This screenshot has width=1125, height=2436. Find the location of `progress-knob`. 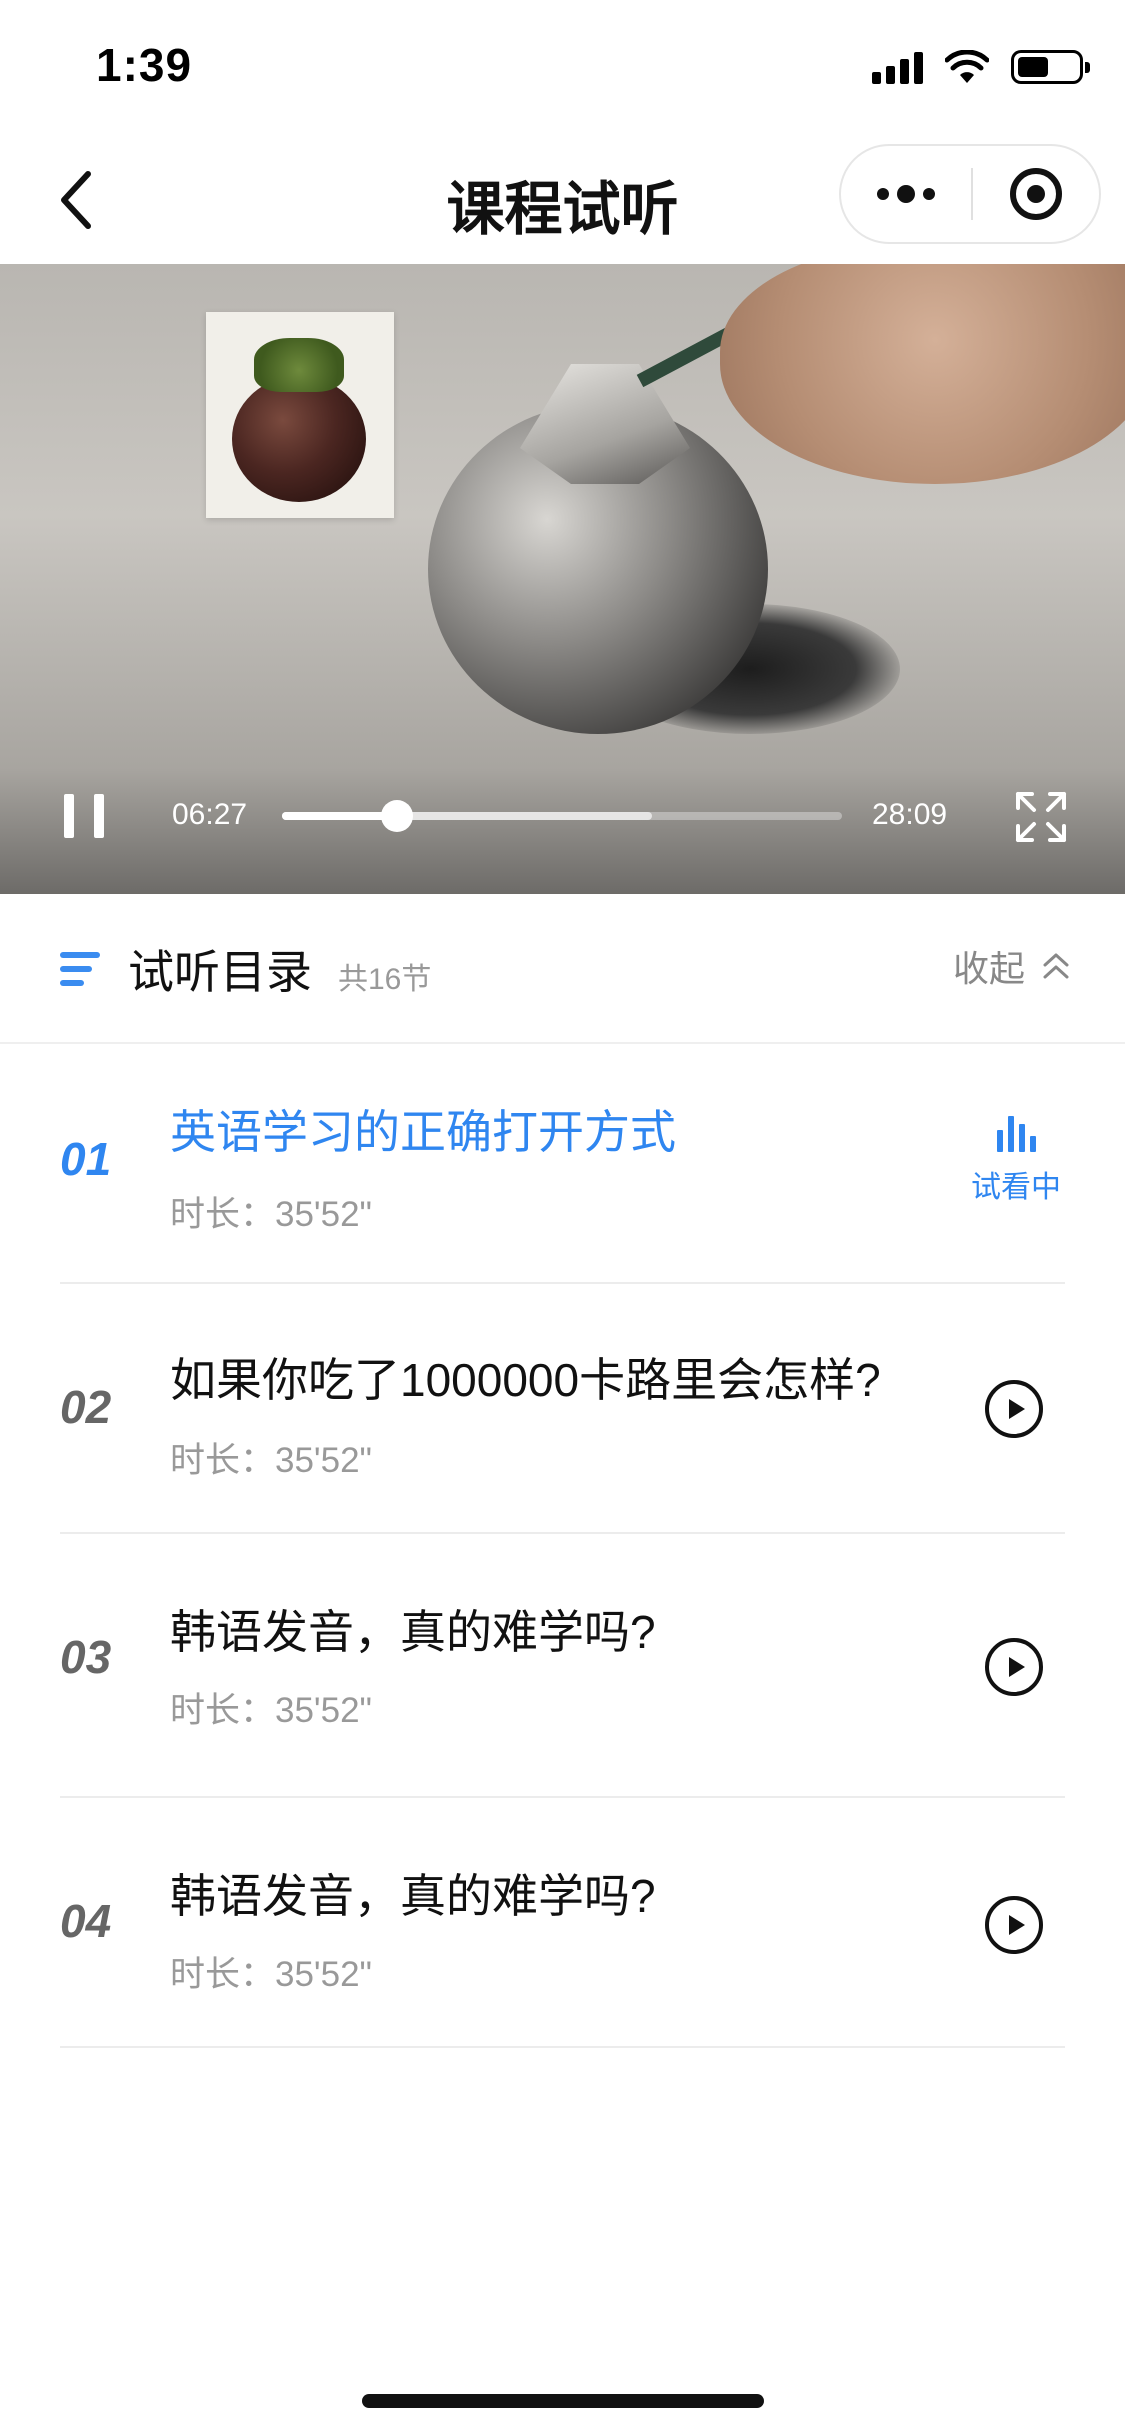

progress-knob is located at coordinates (396, 816).